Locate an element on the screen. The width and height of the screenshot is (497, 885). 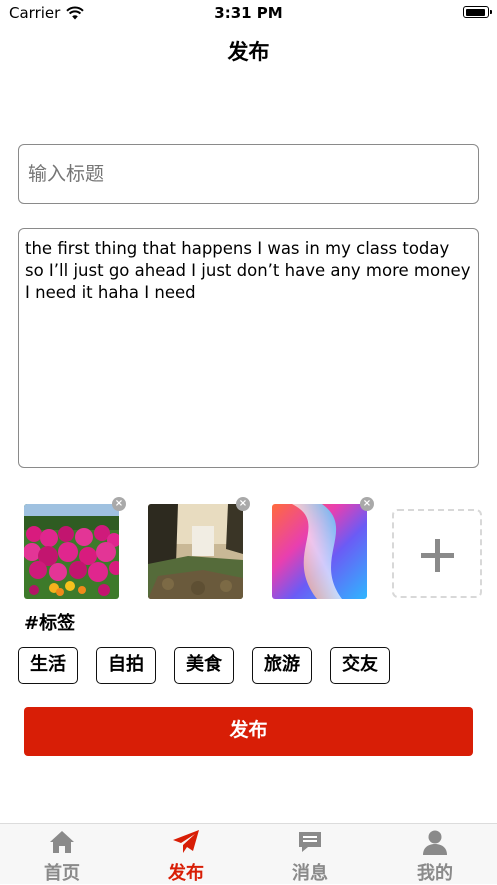
tag-chip: 自拍 is located at coordinates (126, 665).